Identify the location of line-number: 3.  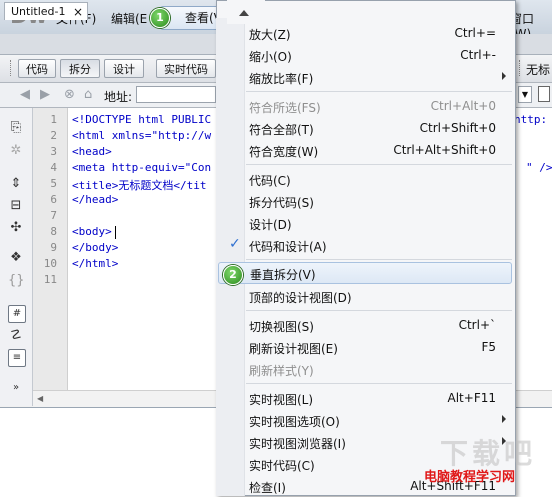
(53, 151).